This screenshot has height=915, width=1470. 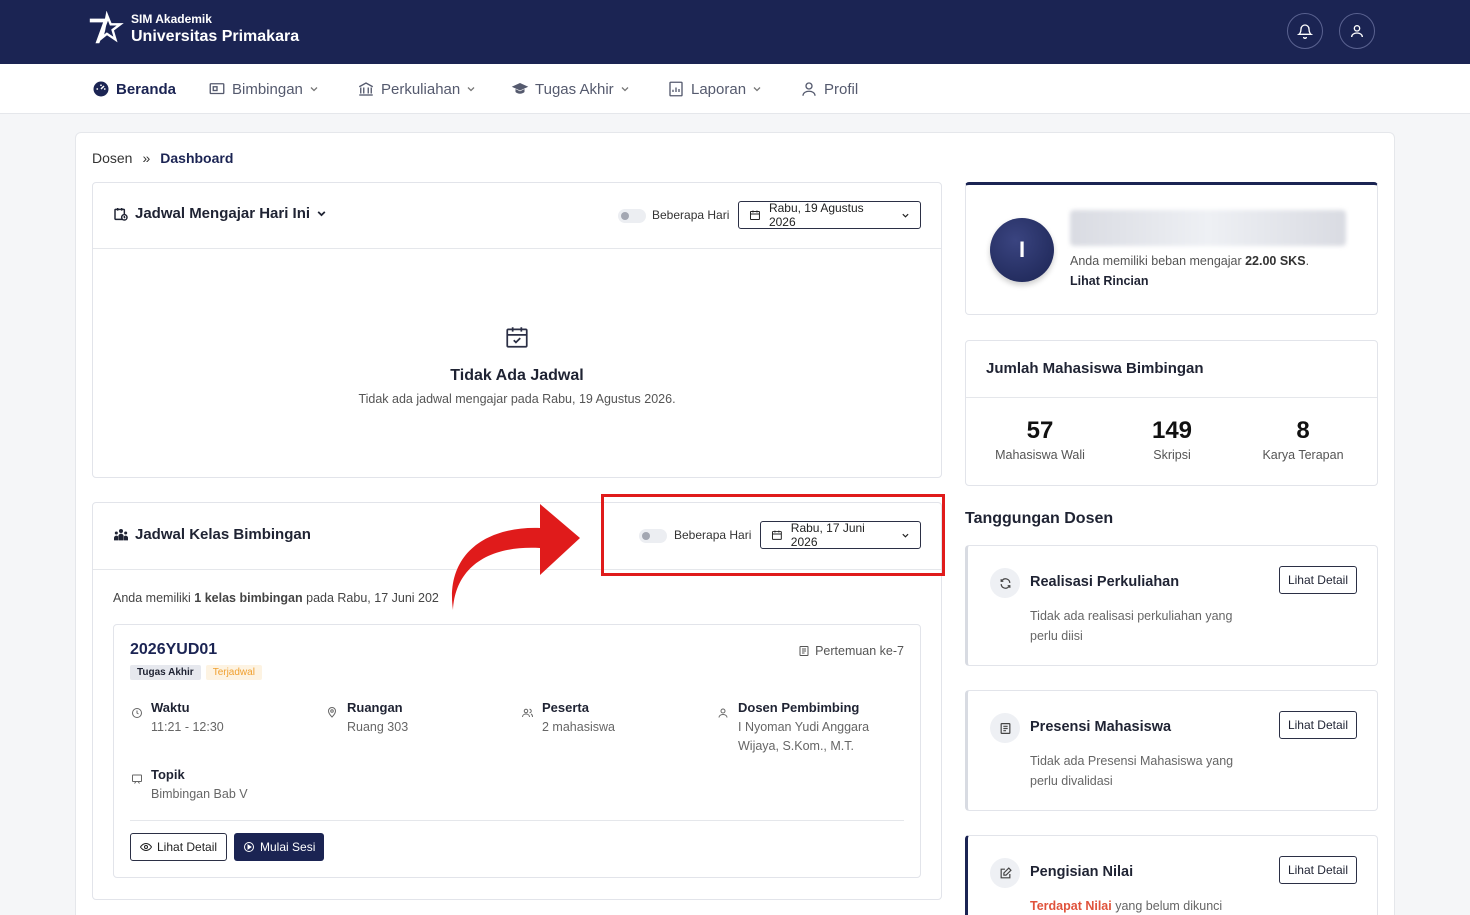 What do you see at coordinates (1189, 261) in the screenshot?
I see `teaching-load-text: Anda memiliki beban mengajar 22.00 SKS.` at bounding box center [1189, 261].